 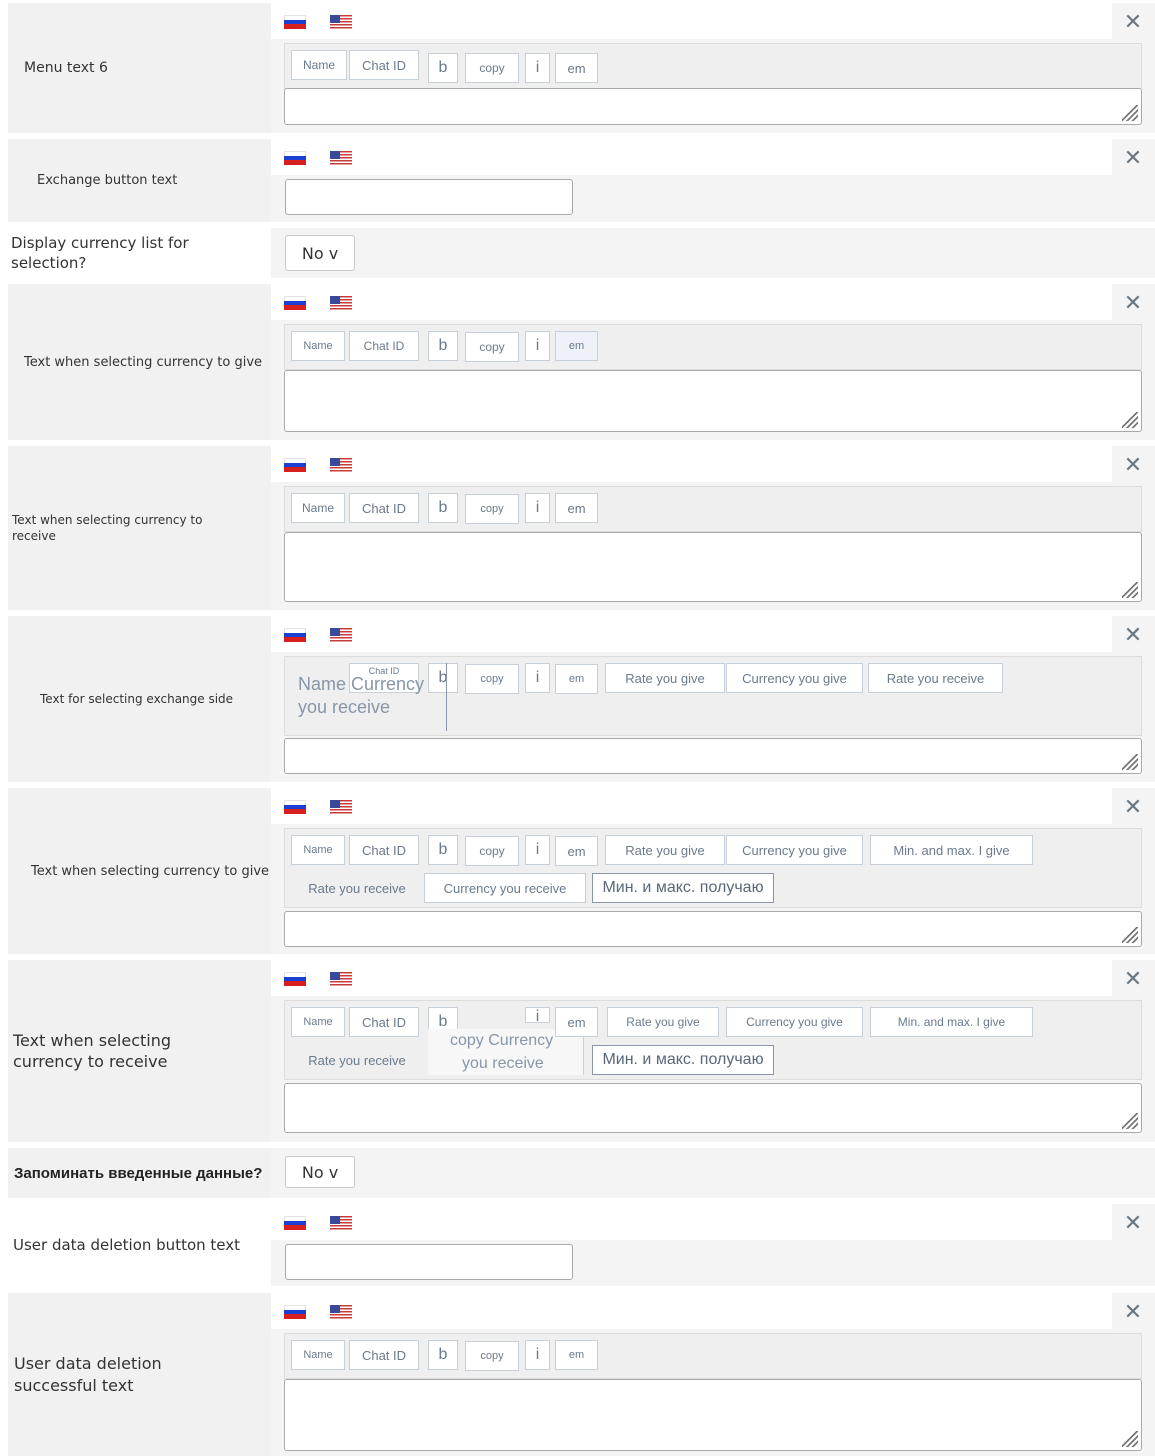 What do you see at coordinates (505, 888) in the screenshot?
I see `currency-receive-button: Currency you receive` at bounding box center [505, 888].